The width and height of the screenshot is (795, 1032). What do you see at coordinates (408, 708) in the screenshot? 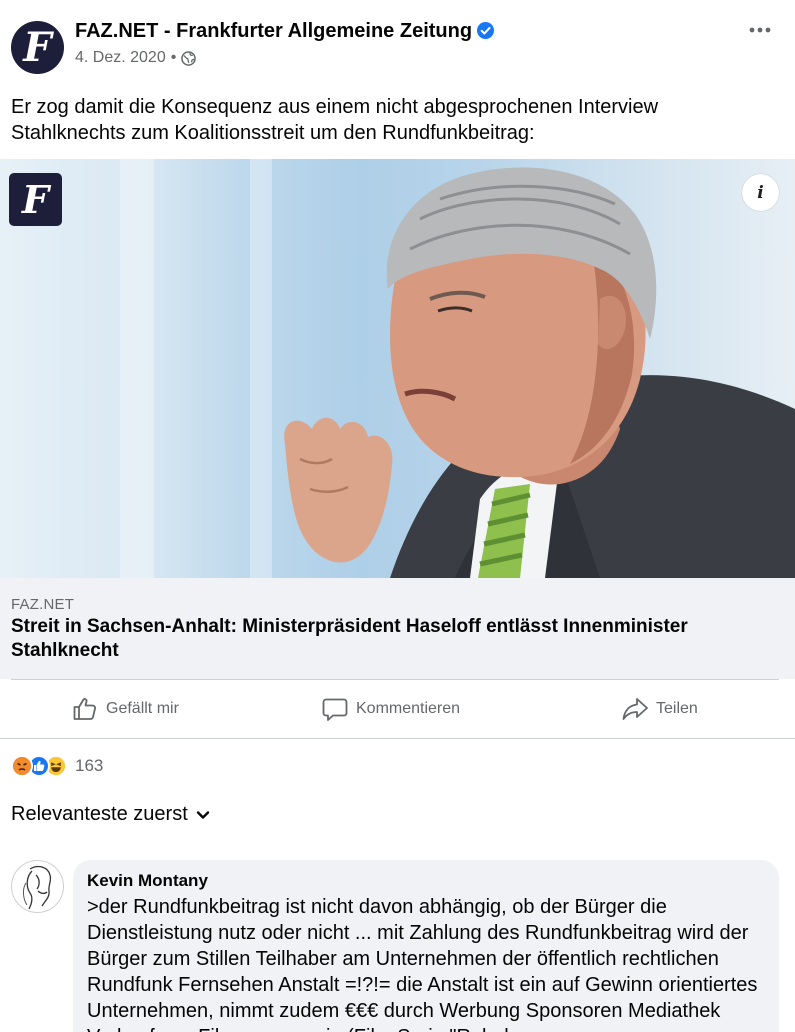
I see `comment-label: Kommentieren` at bounding box center [408, 708].